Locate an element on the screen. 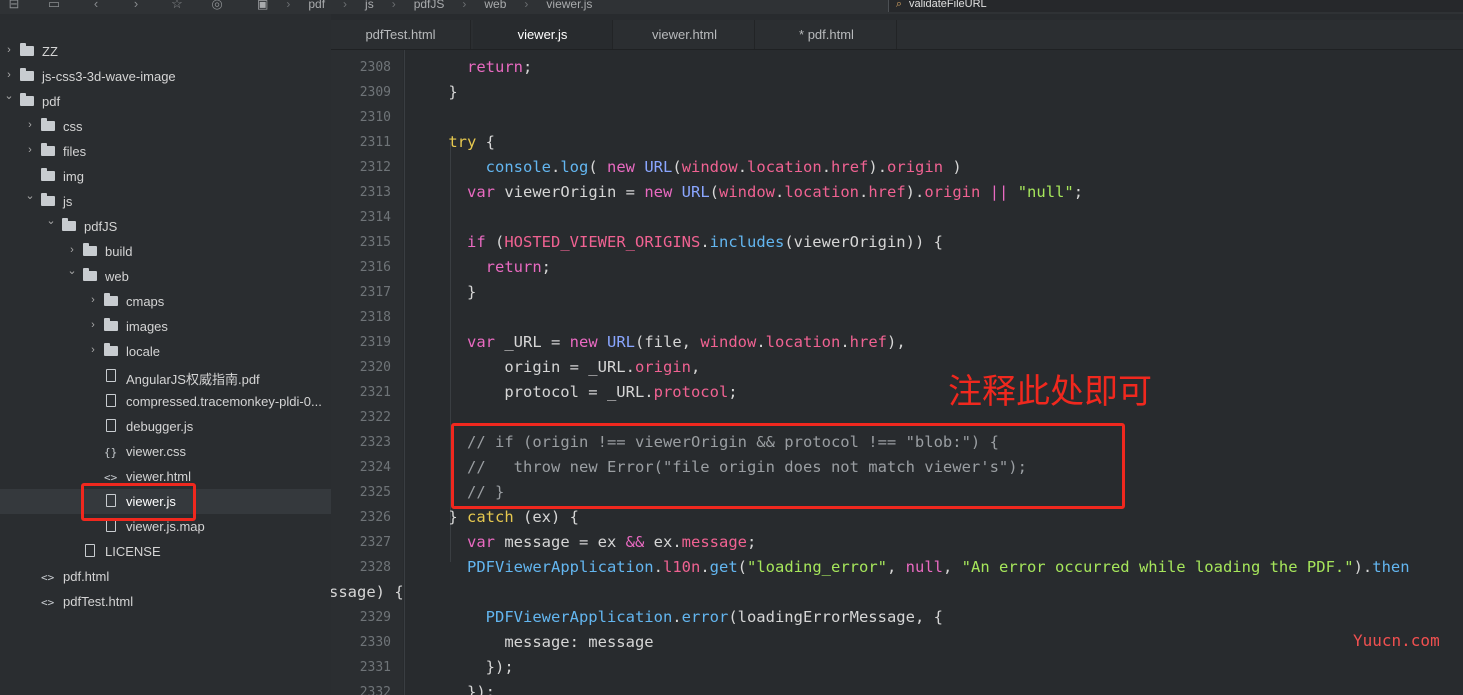 This screenshot has height=695, width=1463. tab-viewer-js: viewer.js is located at coordinates (543, 34).